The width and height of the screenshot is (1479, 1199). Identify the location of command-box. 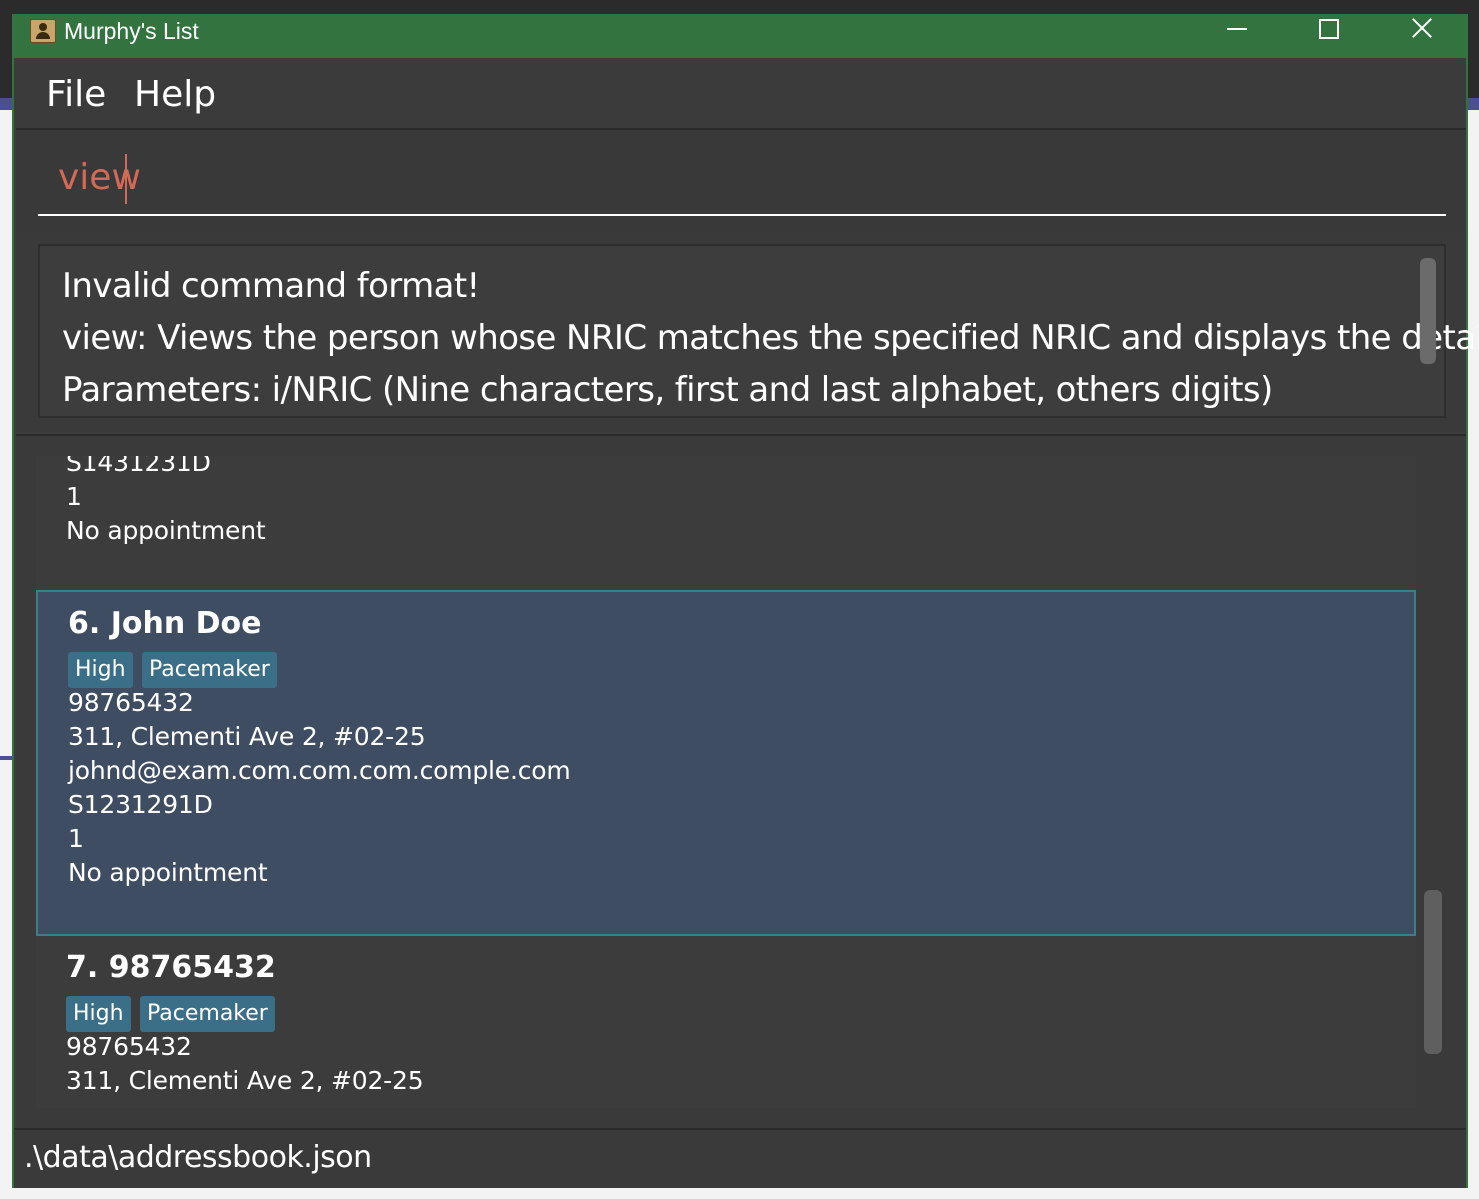
(741, 181).